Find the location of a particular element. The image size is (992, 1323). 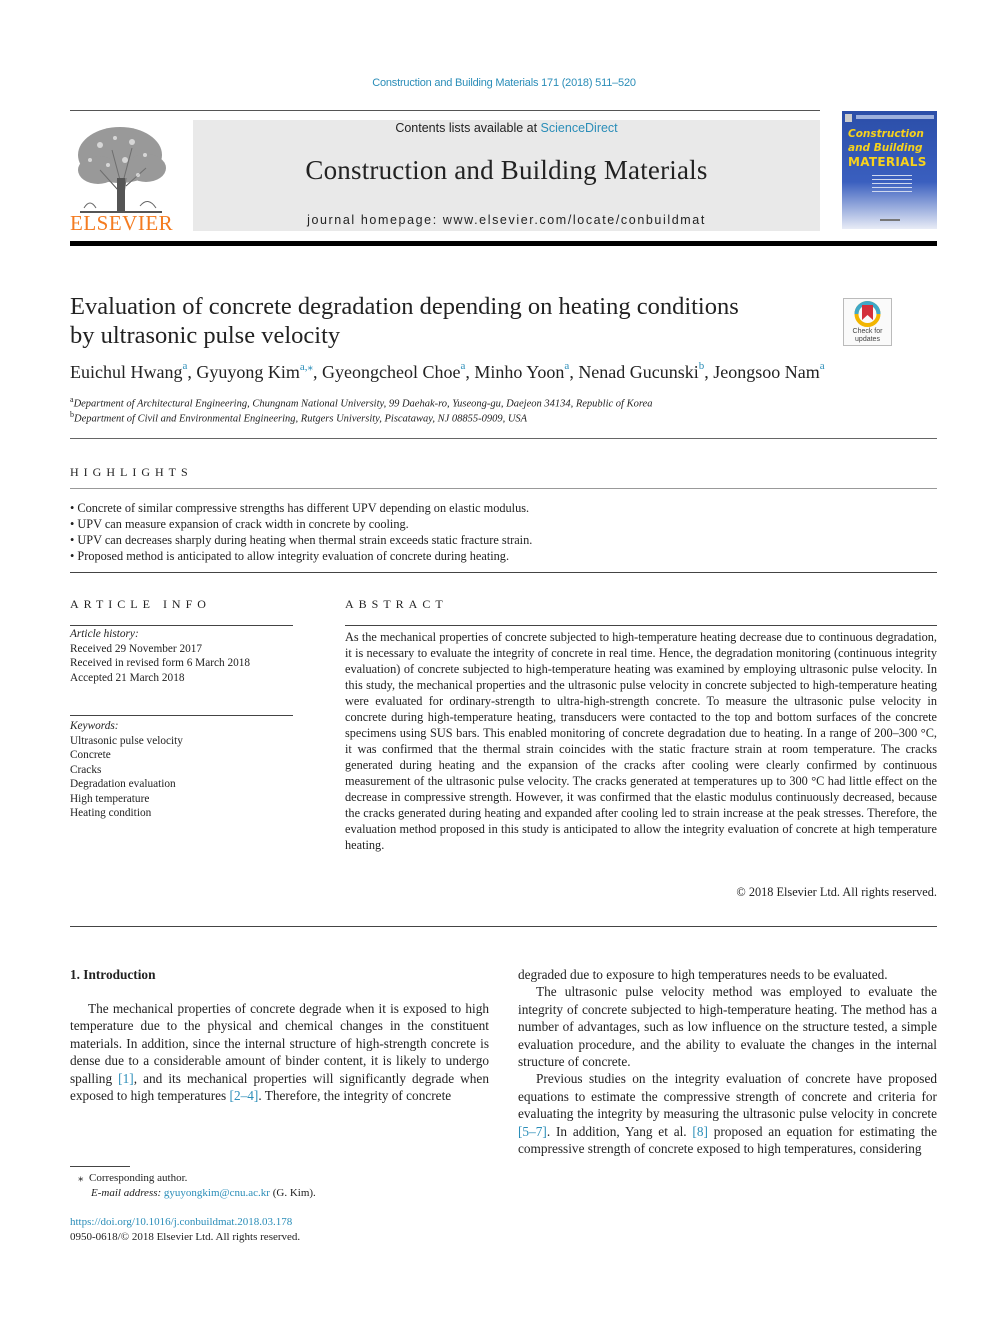

cover-logo-icon is located at coordinates (848, 118).